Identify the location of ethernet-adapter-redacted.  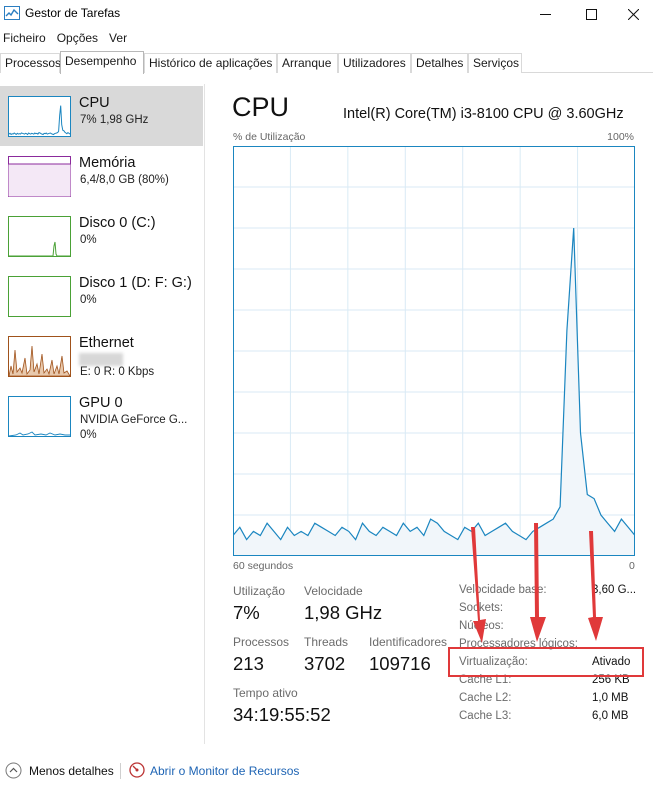
(101, 359).